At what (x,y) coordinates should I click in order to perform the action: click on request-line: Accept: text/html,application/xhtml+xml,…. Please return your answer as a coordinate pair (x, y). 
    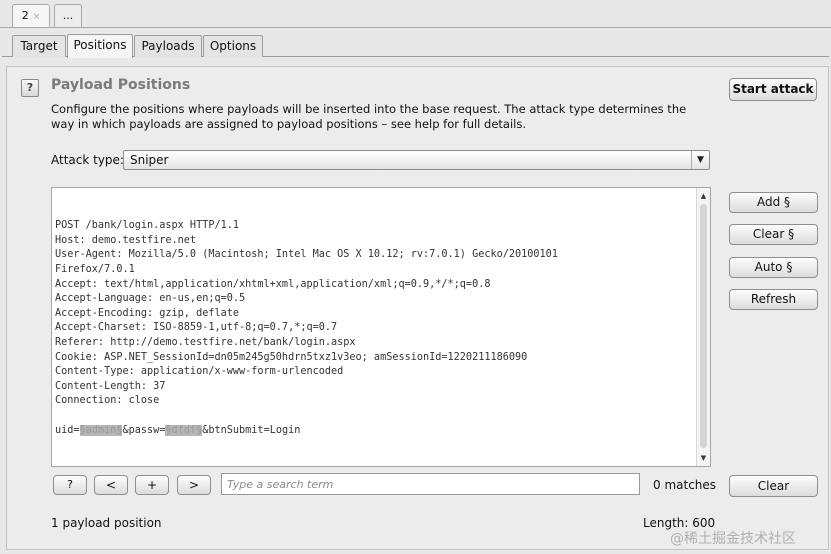
    Looking at the image, I should click on (273, 284).